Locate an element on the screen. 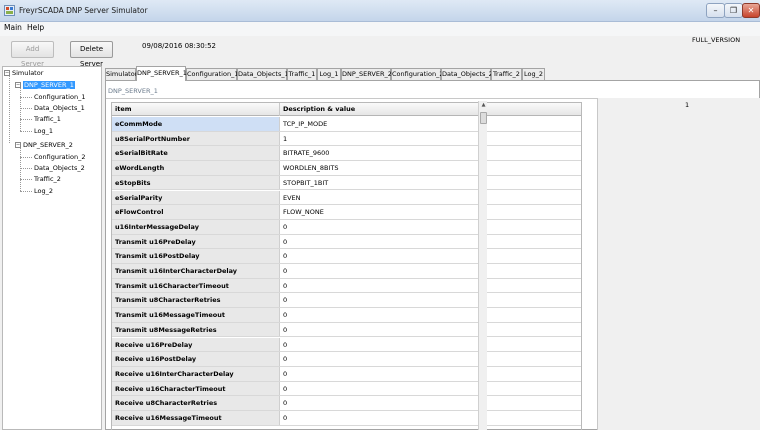  table-row: Transmit u16CharacterTimeout 0 is located at coordinates (346, 286).